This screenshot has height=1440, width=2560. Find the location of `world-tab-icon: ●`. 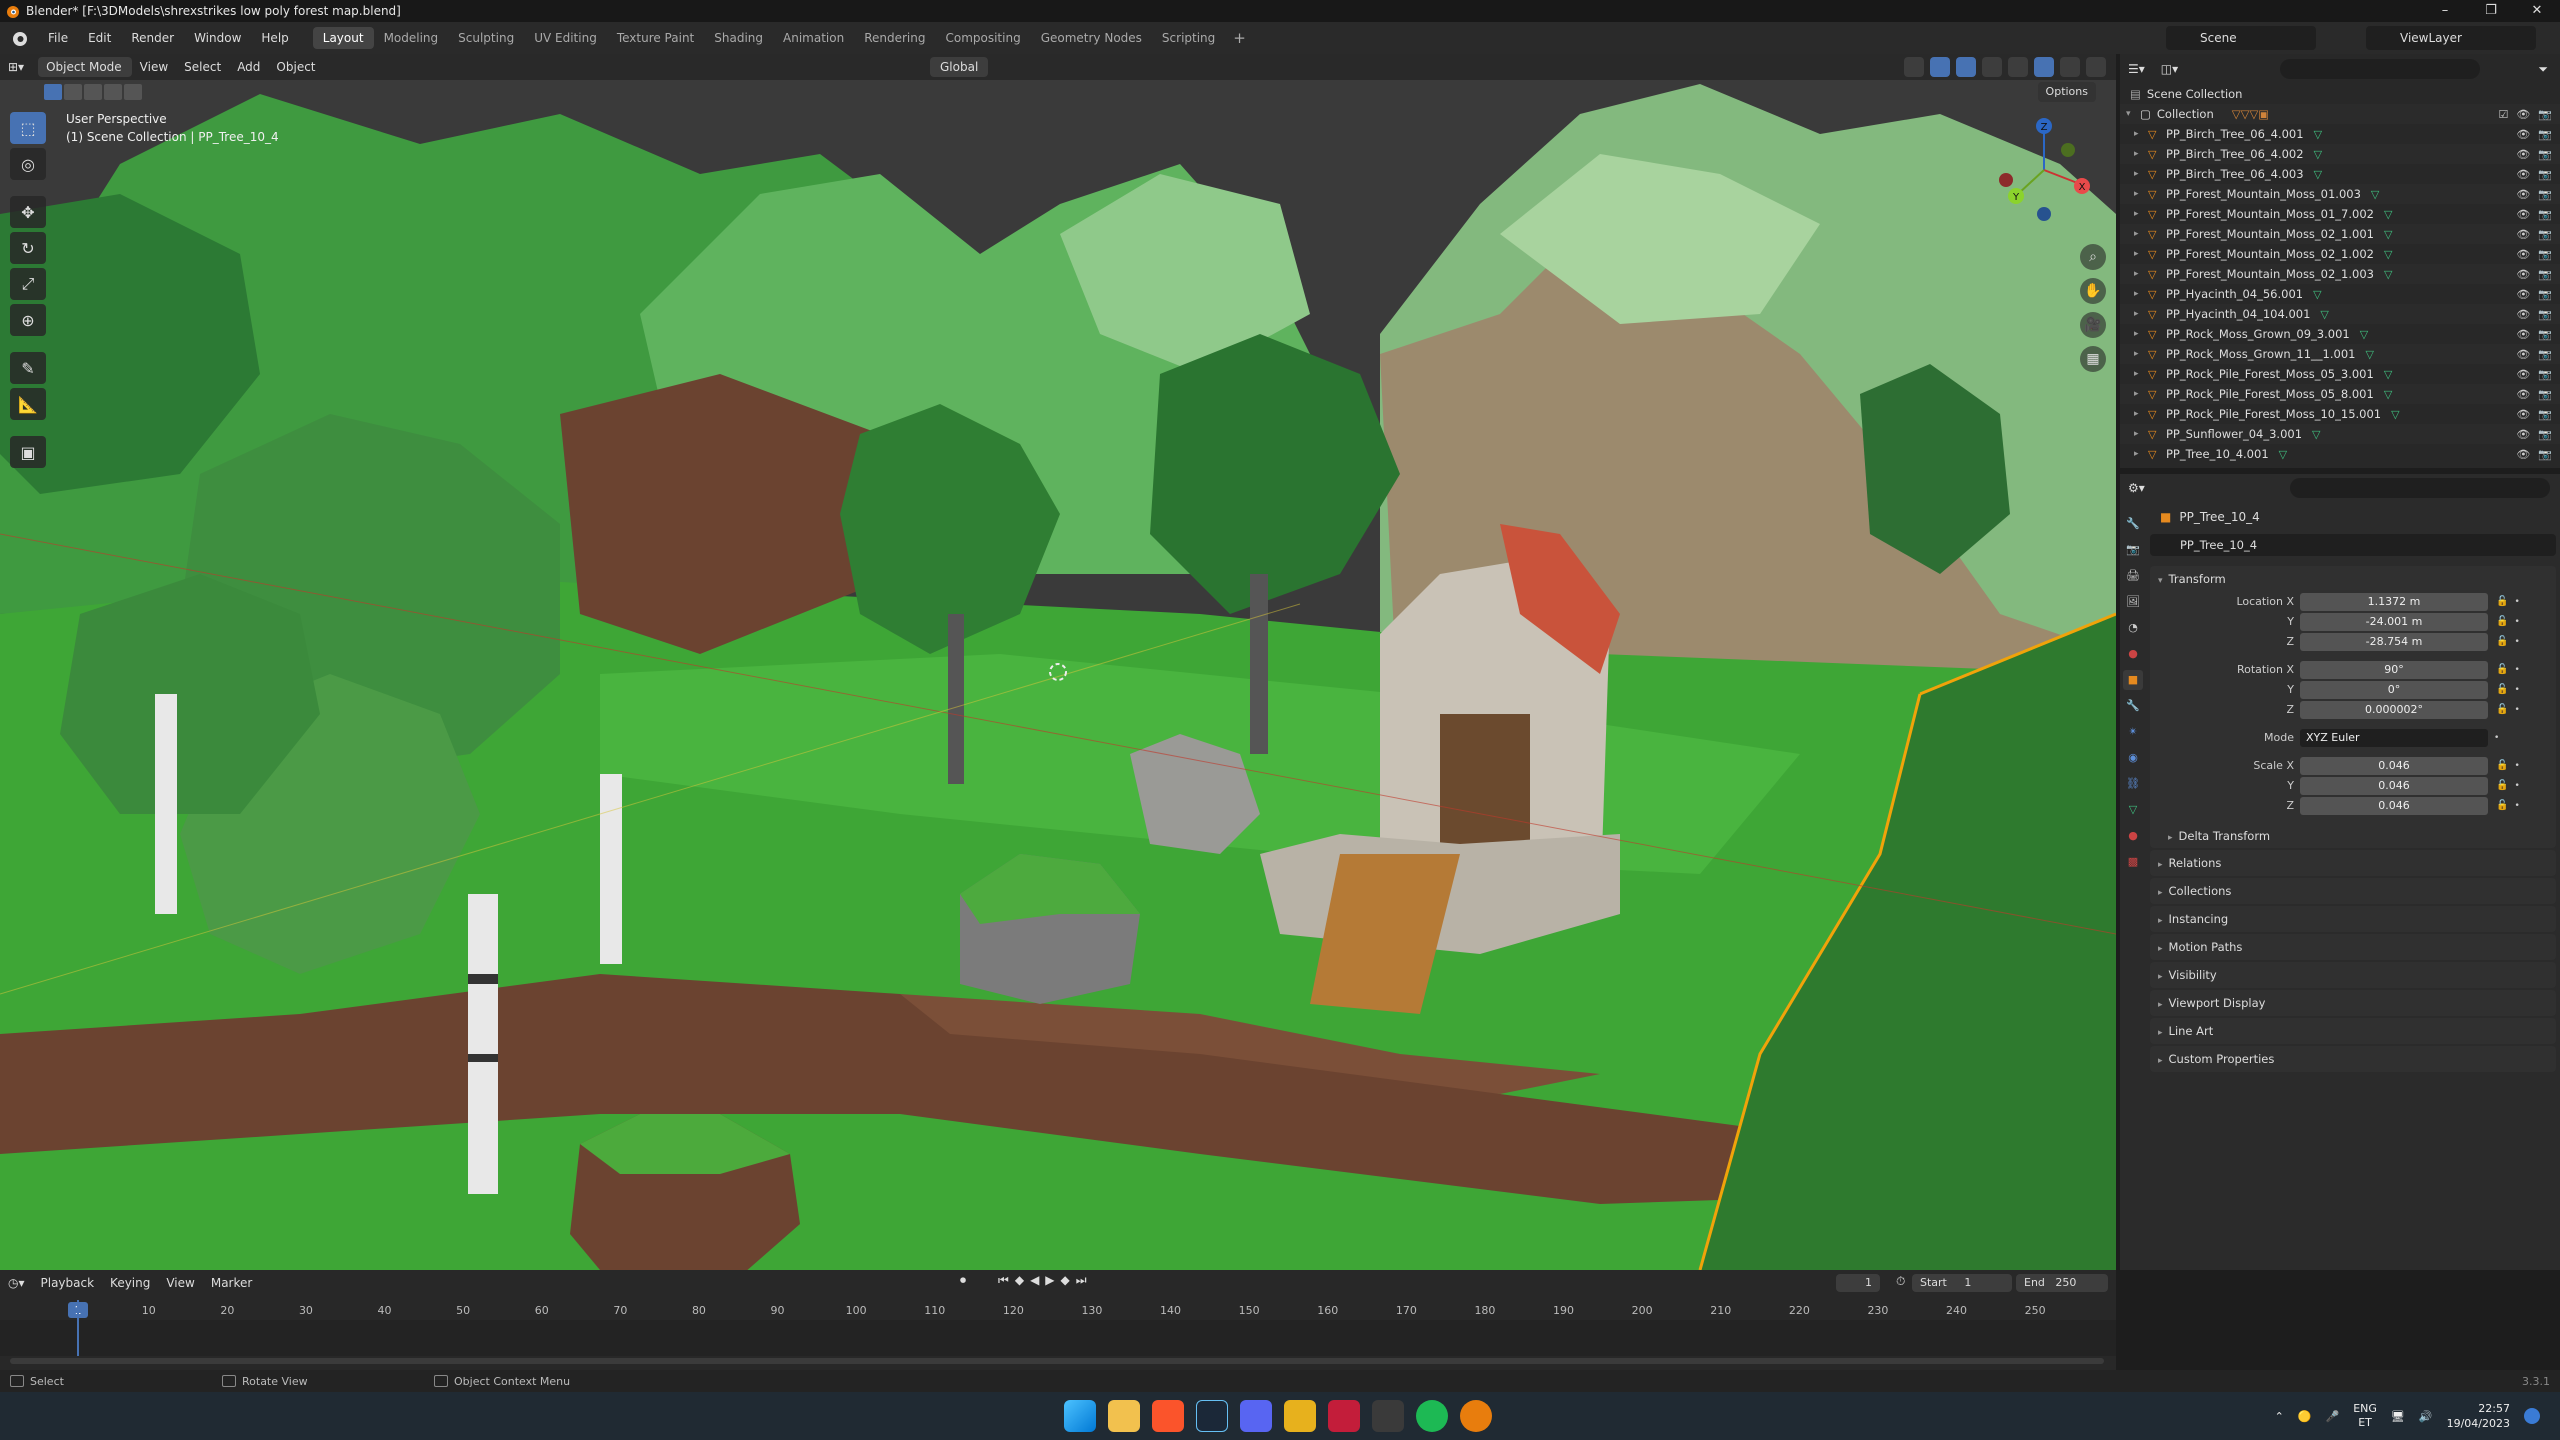

world-tab-icon: ● is located at coordinates (2133, 654).